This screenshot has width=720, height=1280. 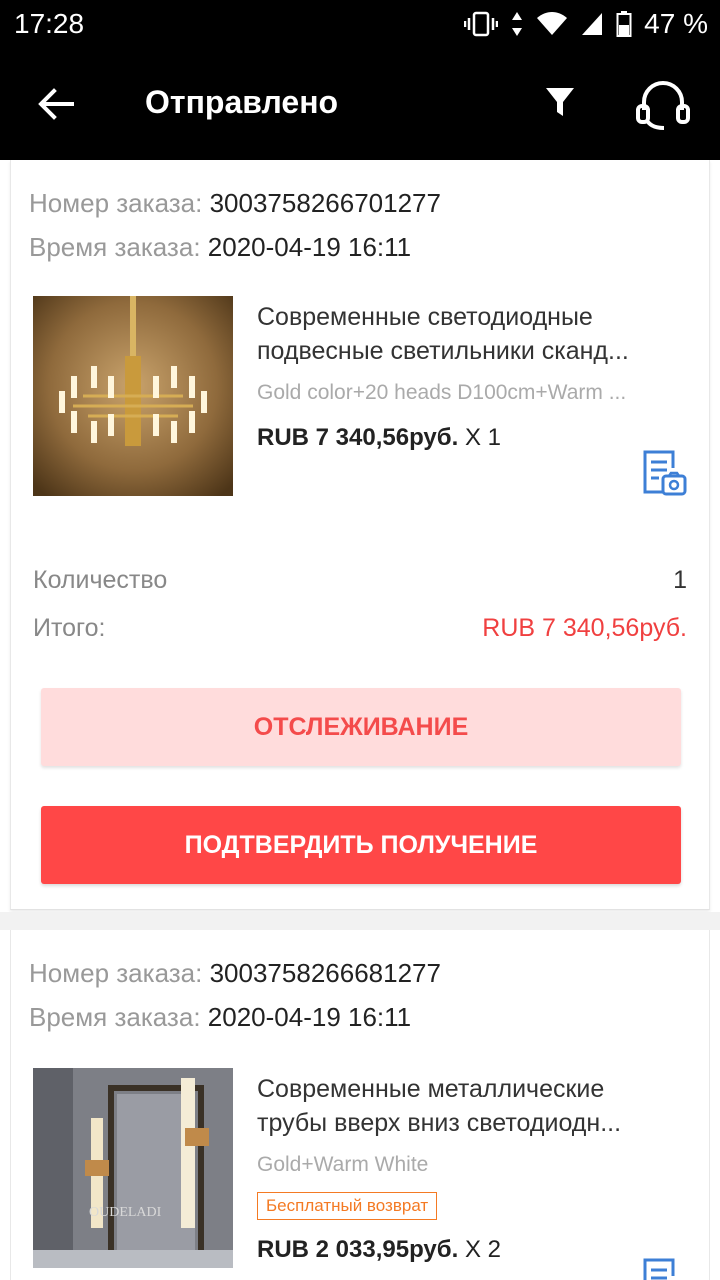 What do you see at coordinates (517, 24) in the screenshot?
I see `data-arrows-icon` at bounding box center [517, 24].